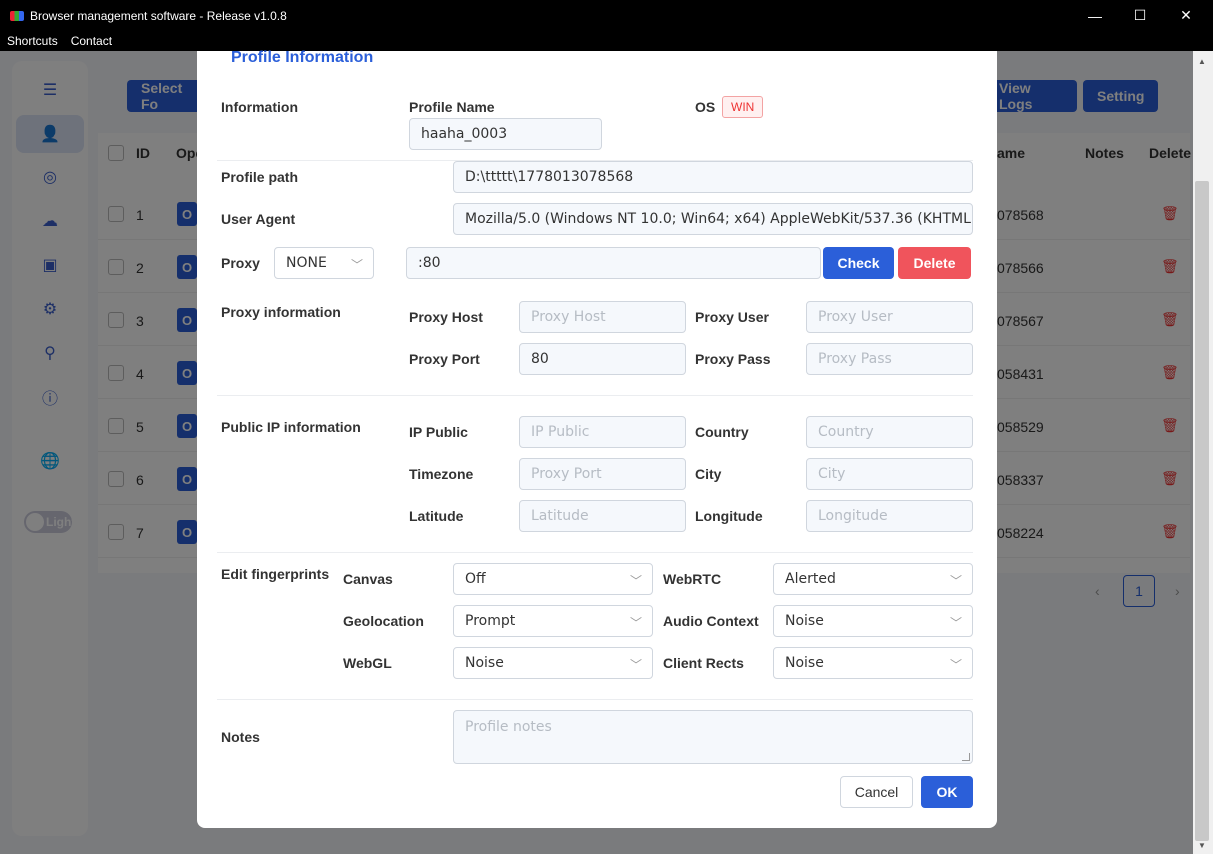  I want to click on maximize-button: ☐, so click(1140, 15).